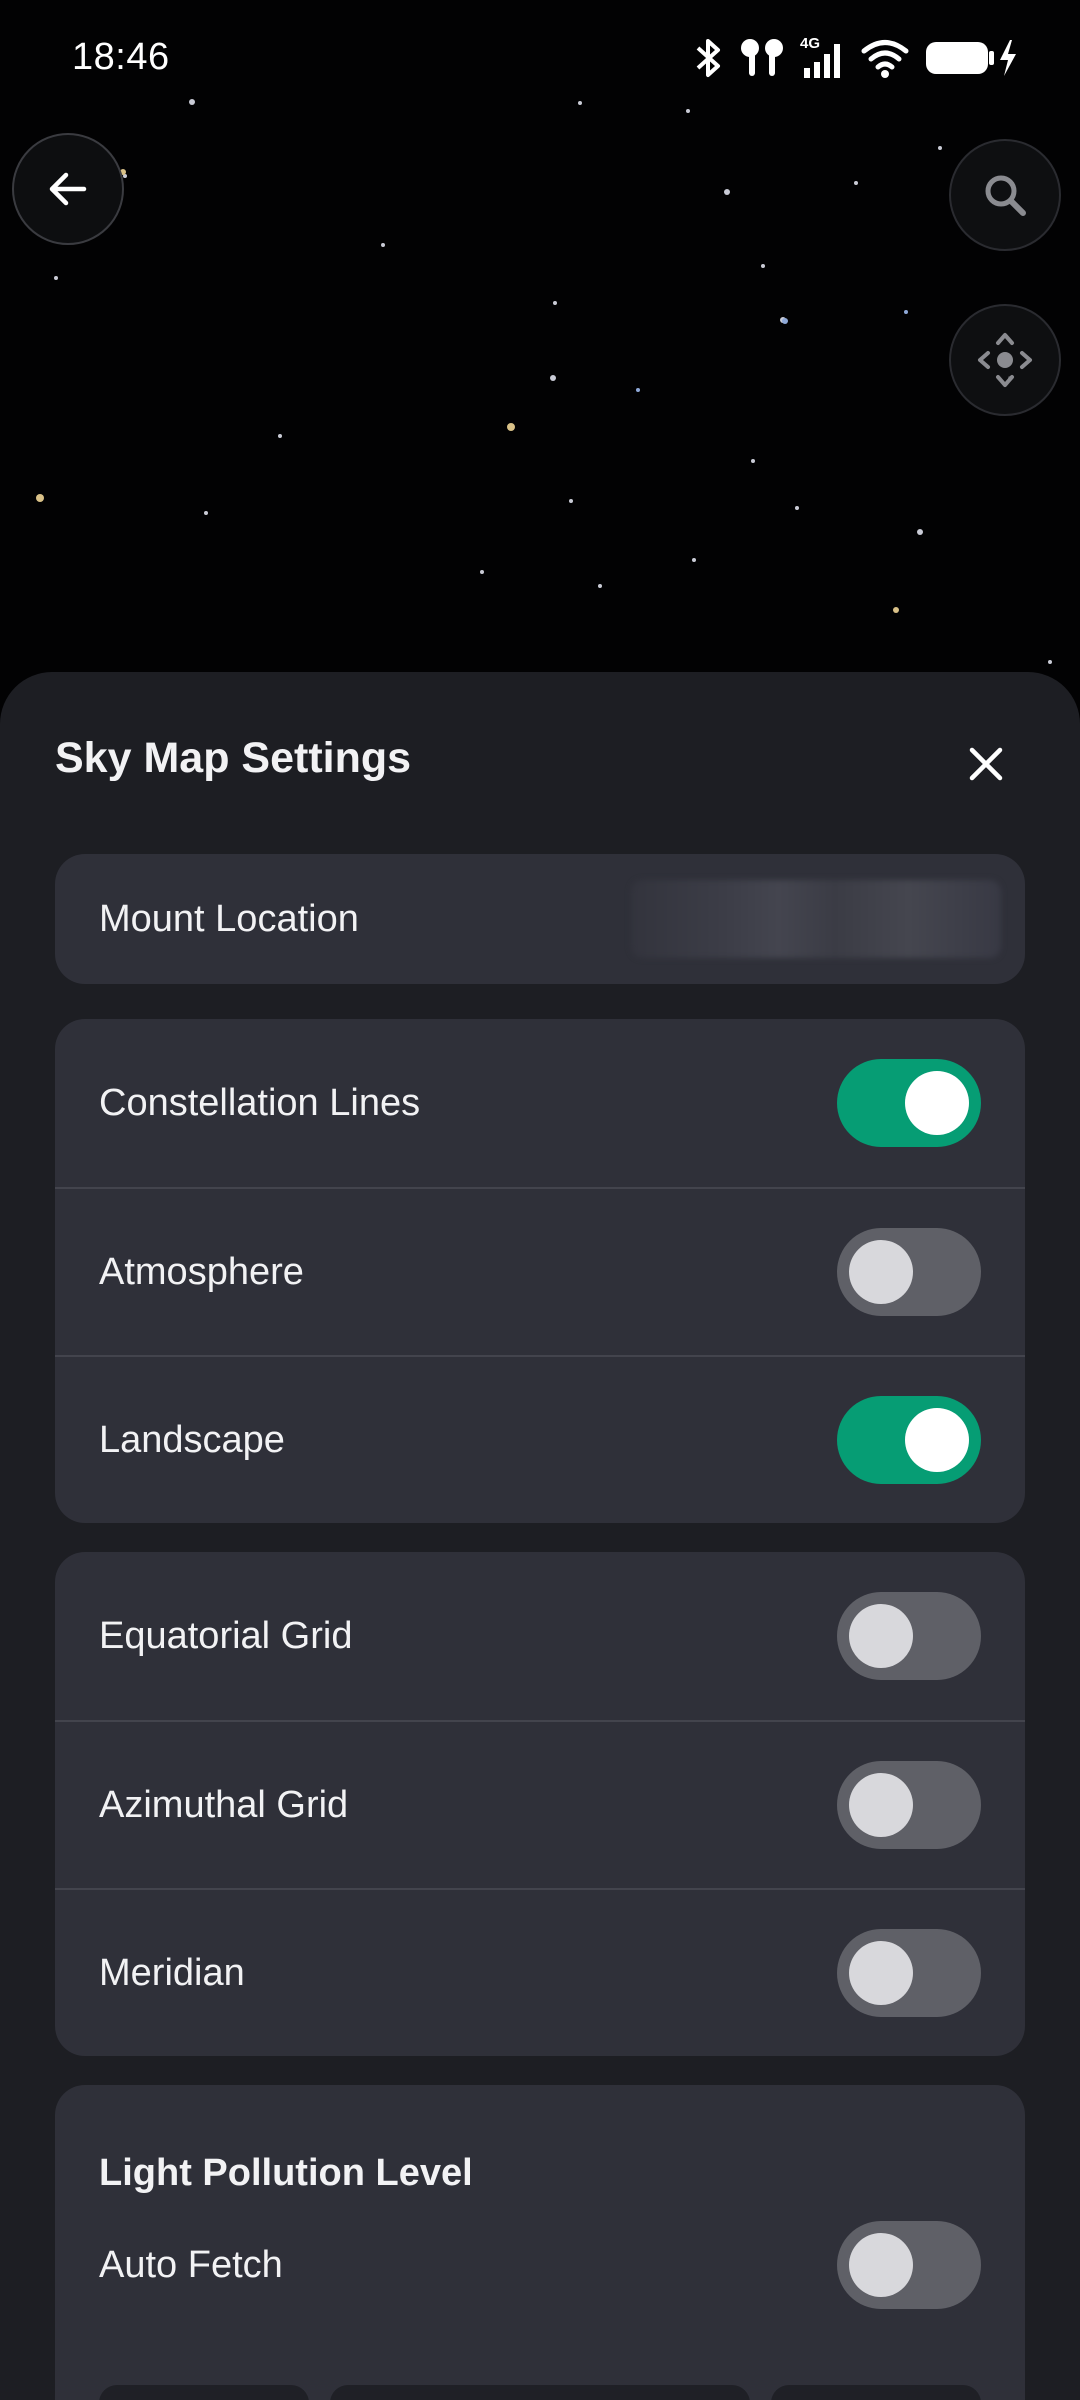 Image resolution: width=1080 pixels, height=2400 pixels. What do you see at coordinates (201, 1271) in the screenshot?
I see `setting-label: Atmosphere` at bounding box center [201, 1271].